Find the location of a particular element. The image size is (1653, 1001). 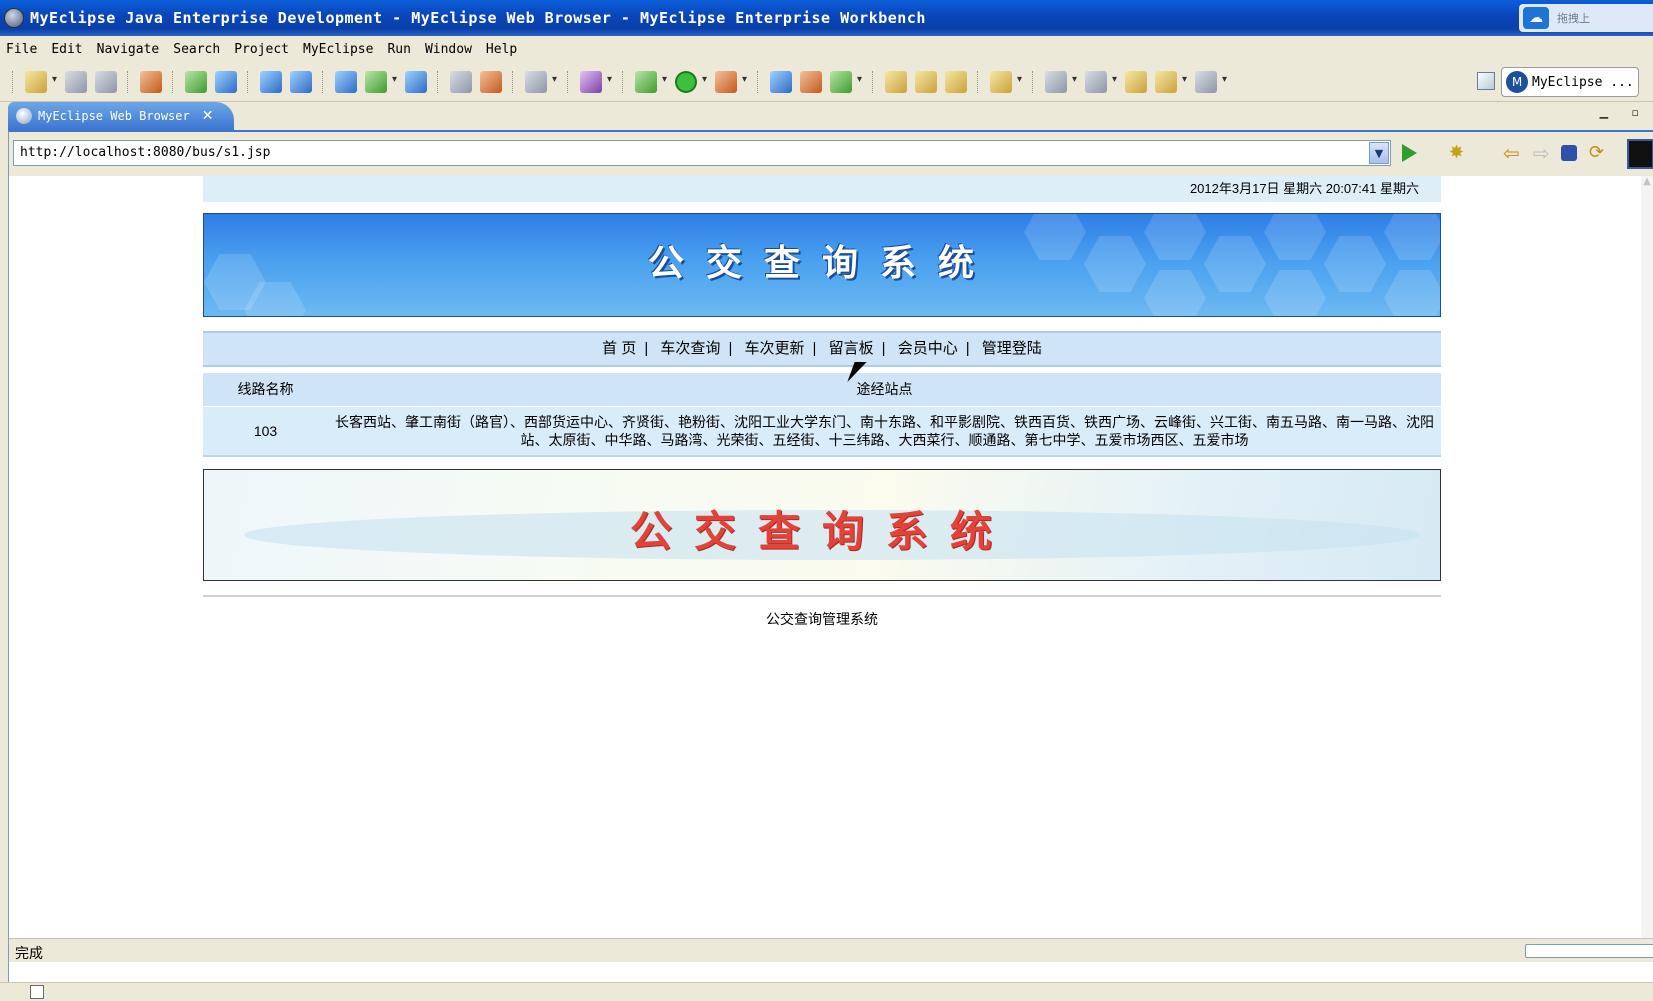

hierarchy-icon is located at coordinates (346, 81).